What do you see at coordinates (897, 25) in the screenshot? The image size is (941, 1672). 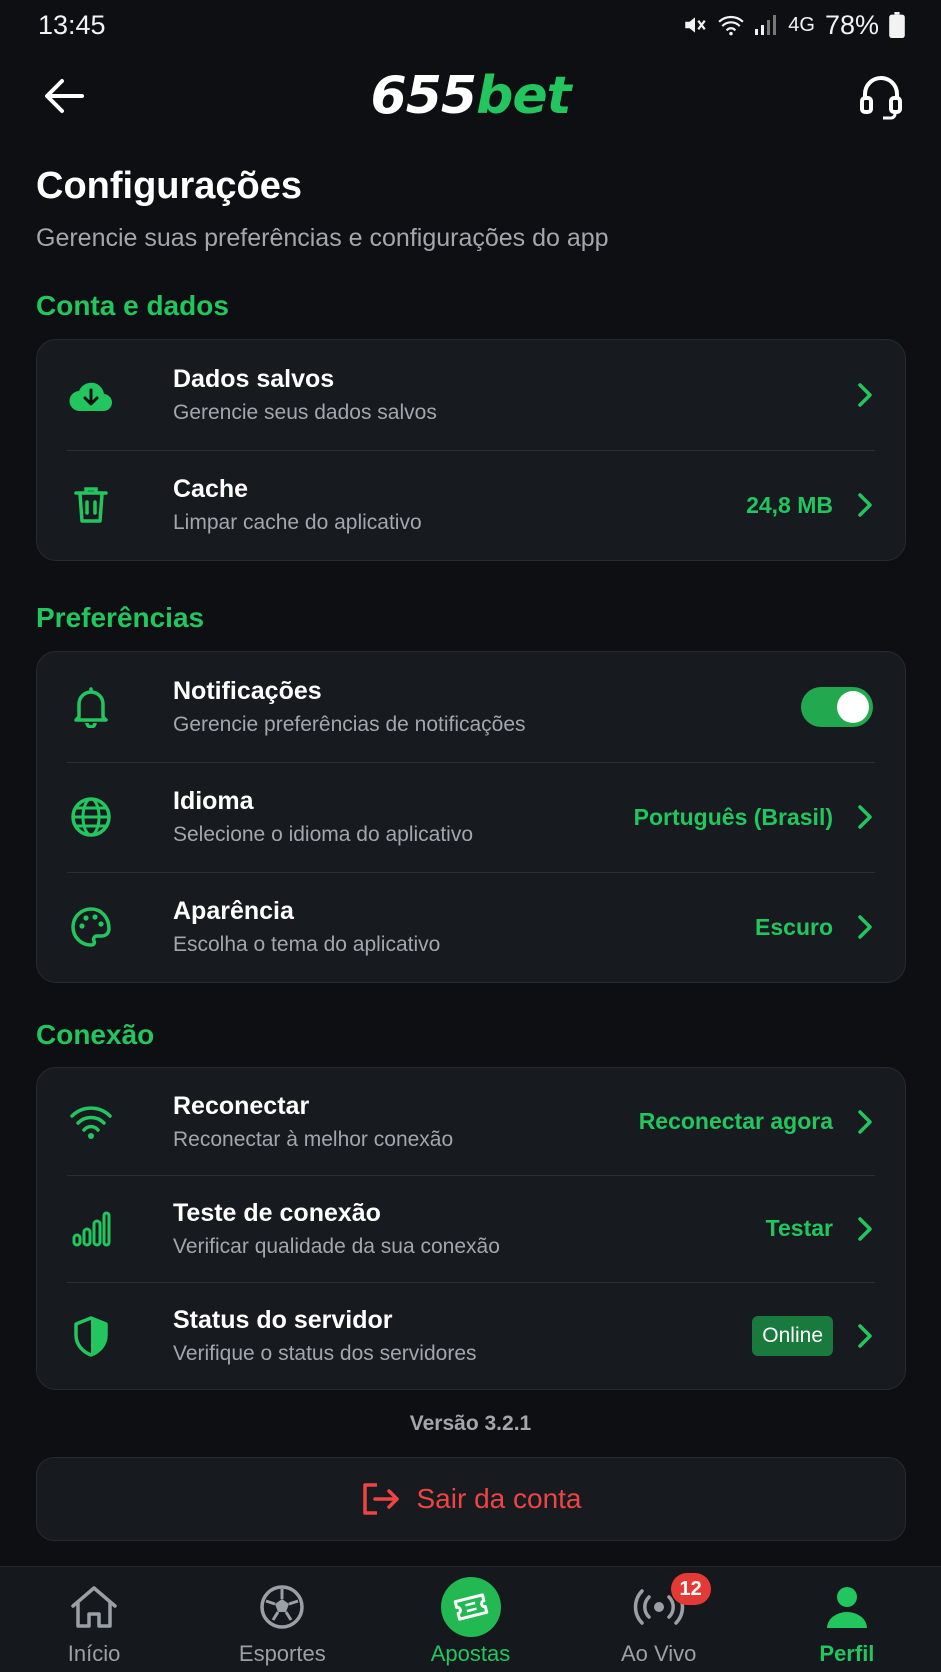 I see `battery-icon` at bounding box center [897, 25].